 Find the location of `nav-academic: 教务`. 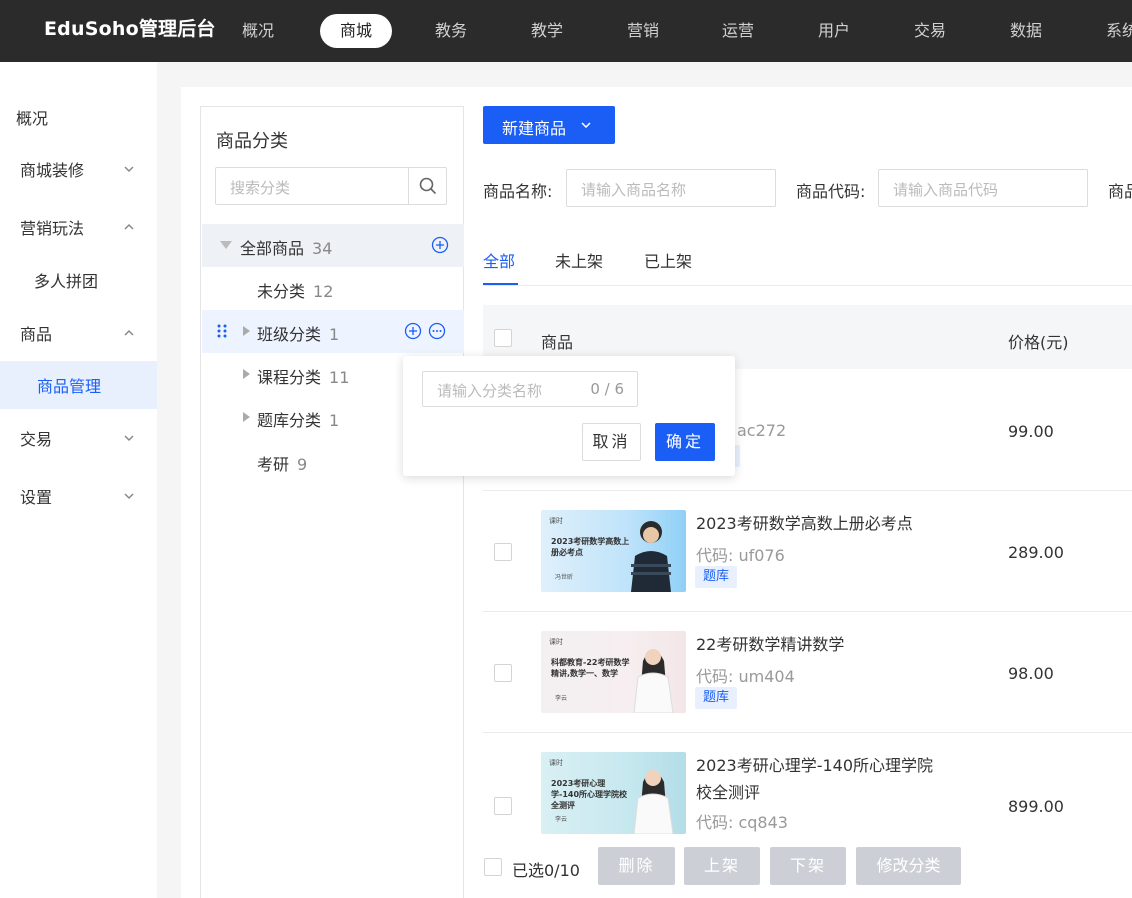

nav-academic: 教务 is located at coordinates (451, 31).